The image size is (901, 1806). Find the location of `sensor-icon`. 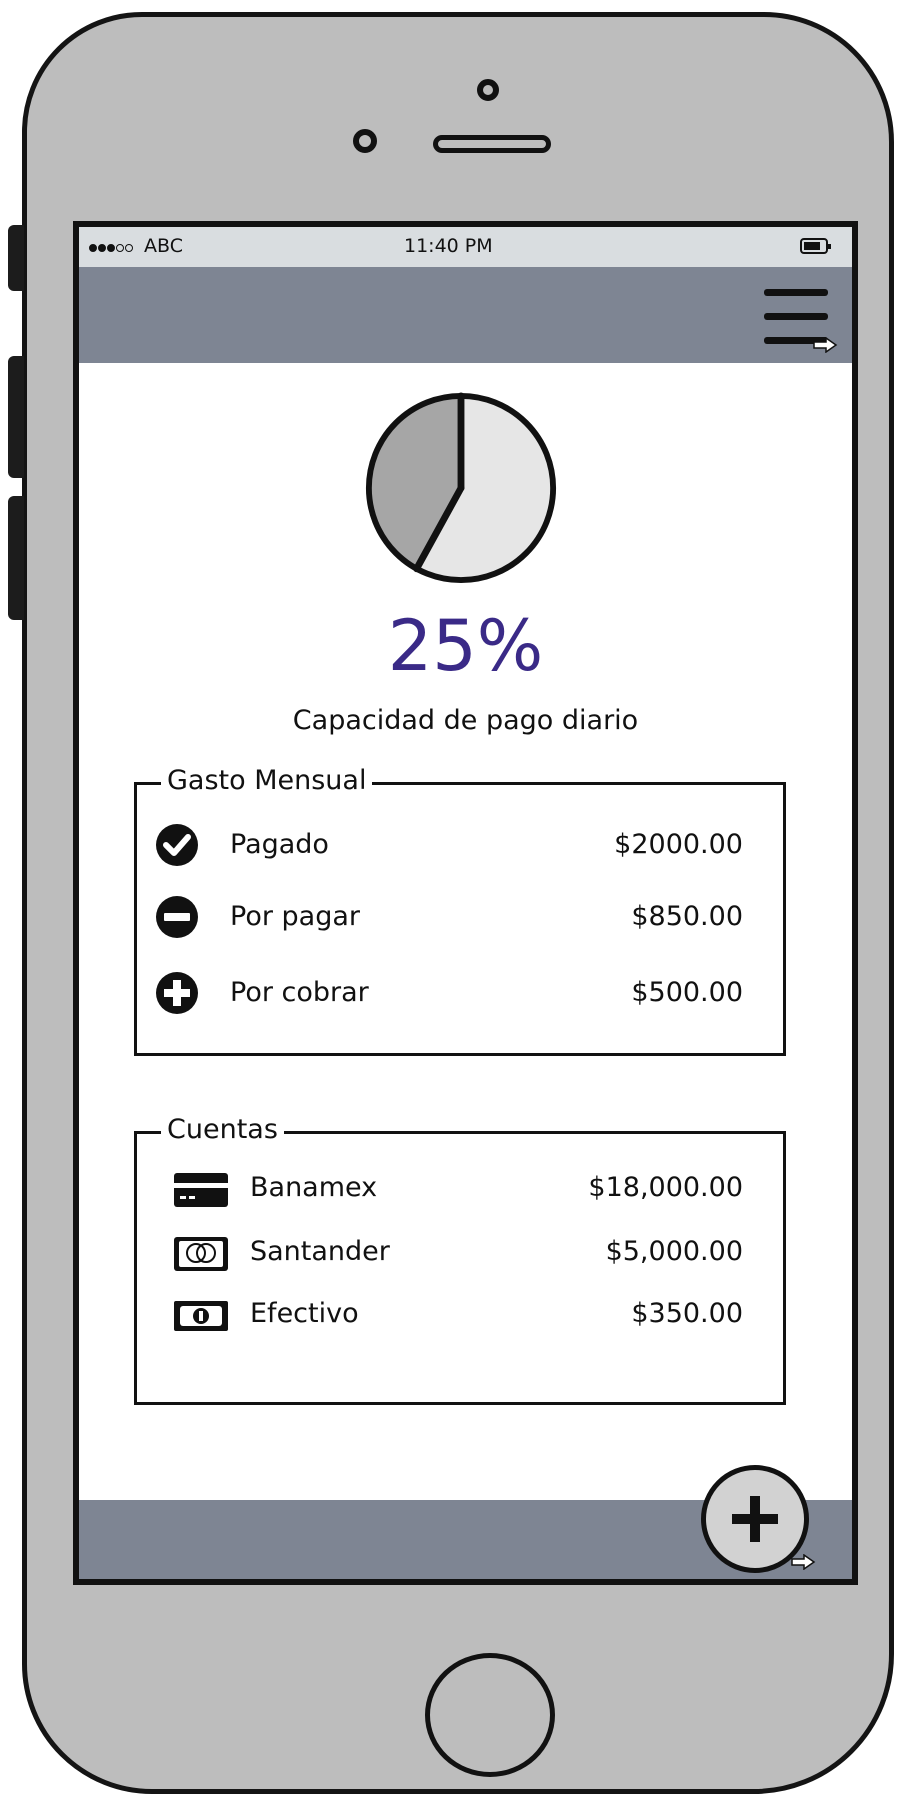

sensor-icon is located at coordinates (365, 141).